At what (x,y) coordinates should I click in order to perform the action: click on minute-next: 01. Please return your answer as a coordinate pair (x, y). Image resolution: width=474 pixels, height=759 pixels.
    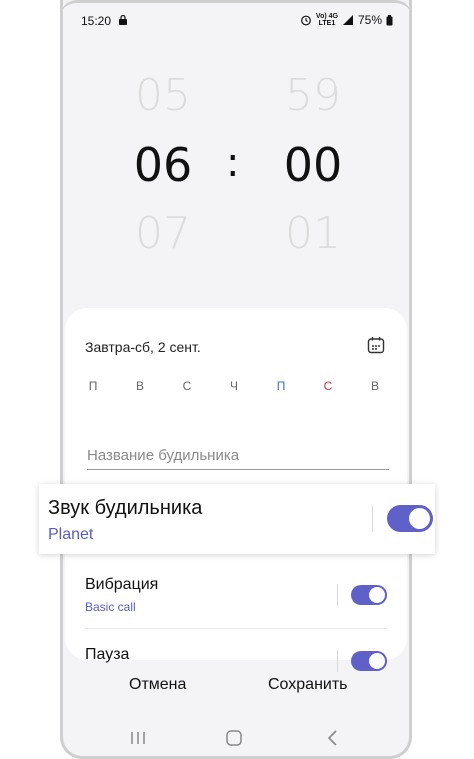
    Looking at the image, I should click on (313, 233).